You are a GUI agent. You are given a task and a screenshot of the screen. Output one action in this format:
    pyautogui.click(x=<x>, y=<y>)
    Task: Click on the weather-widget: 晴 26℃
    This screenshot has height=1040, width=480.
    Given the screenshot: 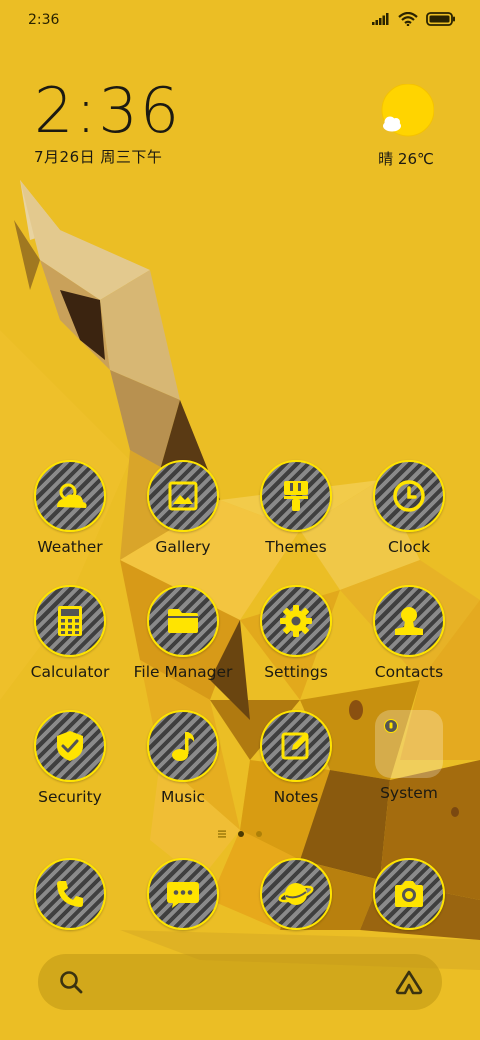 What is the action you would take?
    pyautogui.click(x=406, y=126)
    